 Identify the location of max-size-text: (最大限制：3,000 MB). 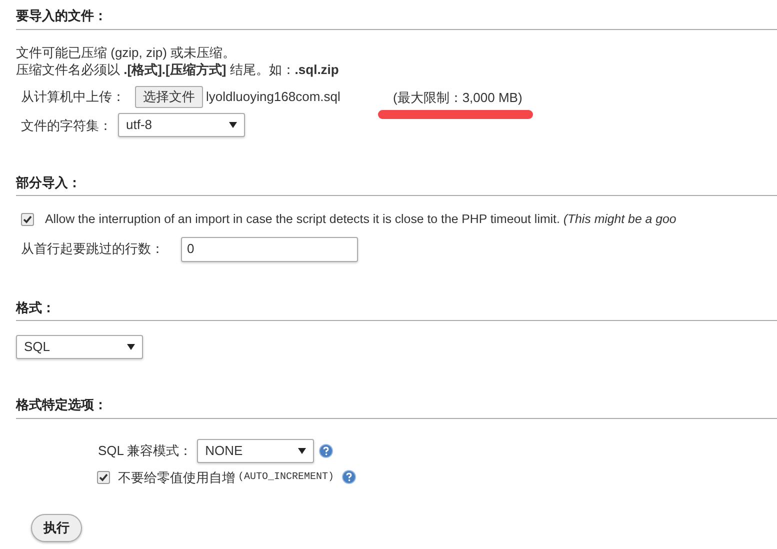
(457, 97).